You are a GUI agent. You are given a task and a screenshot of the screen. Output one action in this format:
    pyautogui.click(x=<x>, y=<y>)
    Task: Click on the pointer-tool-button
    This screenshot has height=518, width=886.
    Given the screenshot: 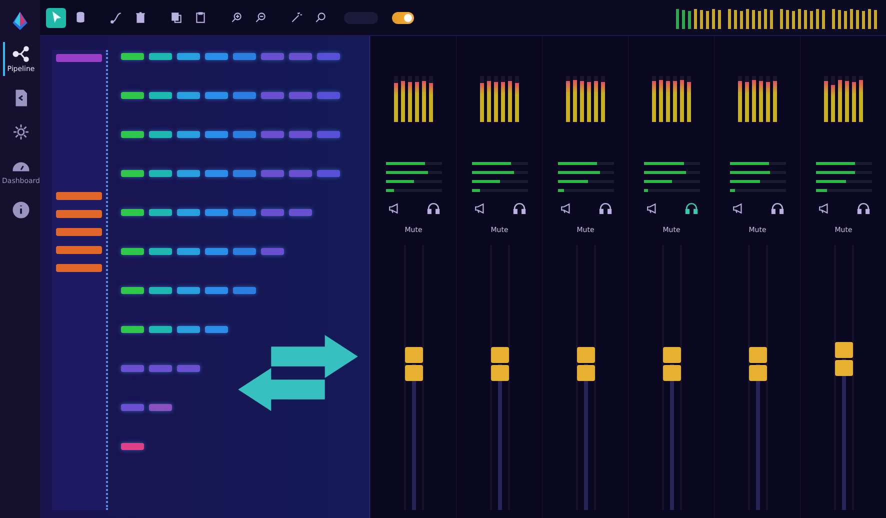 What is the action you would take?
    pyautogui.click(x=56, y=18)
    